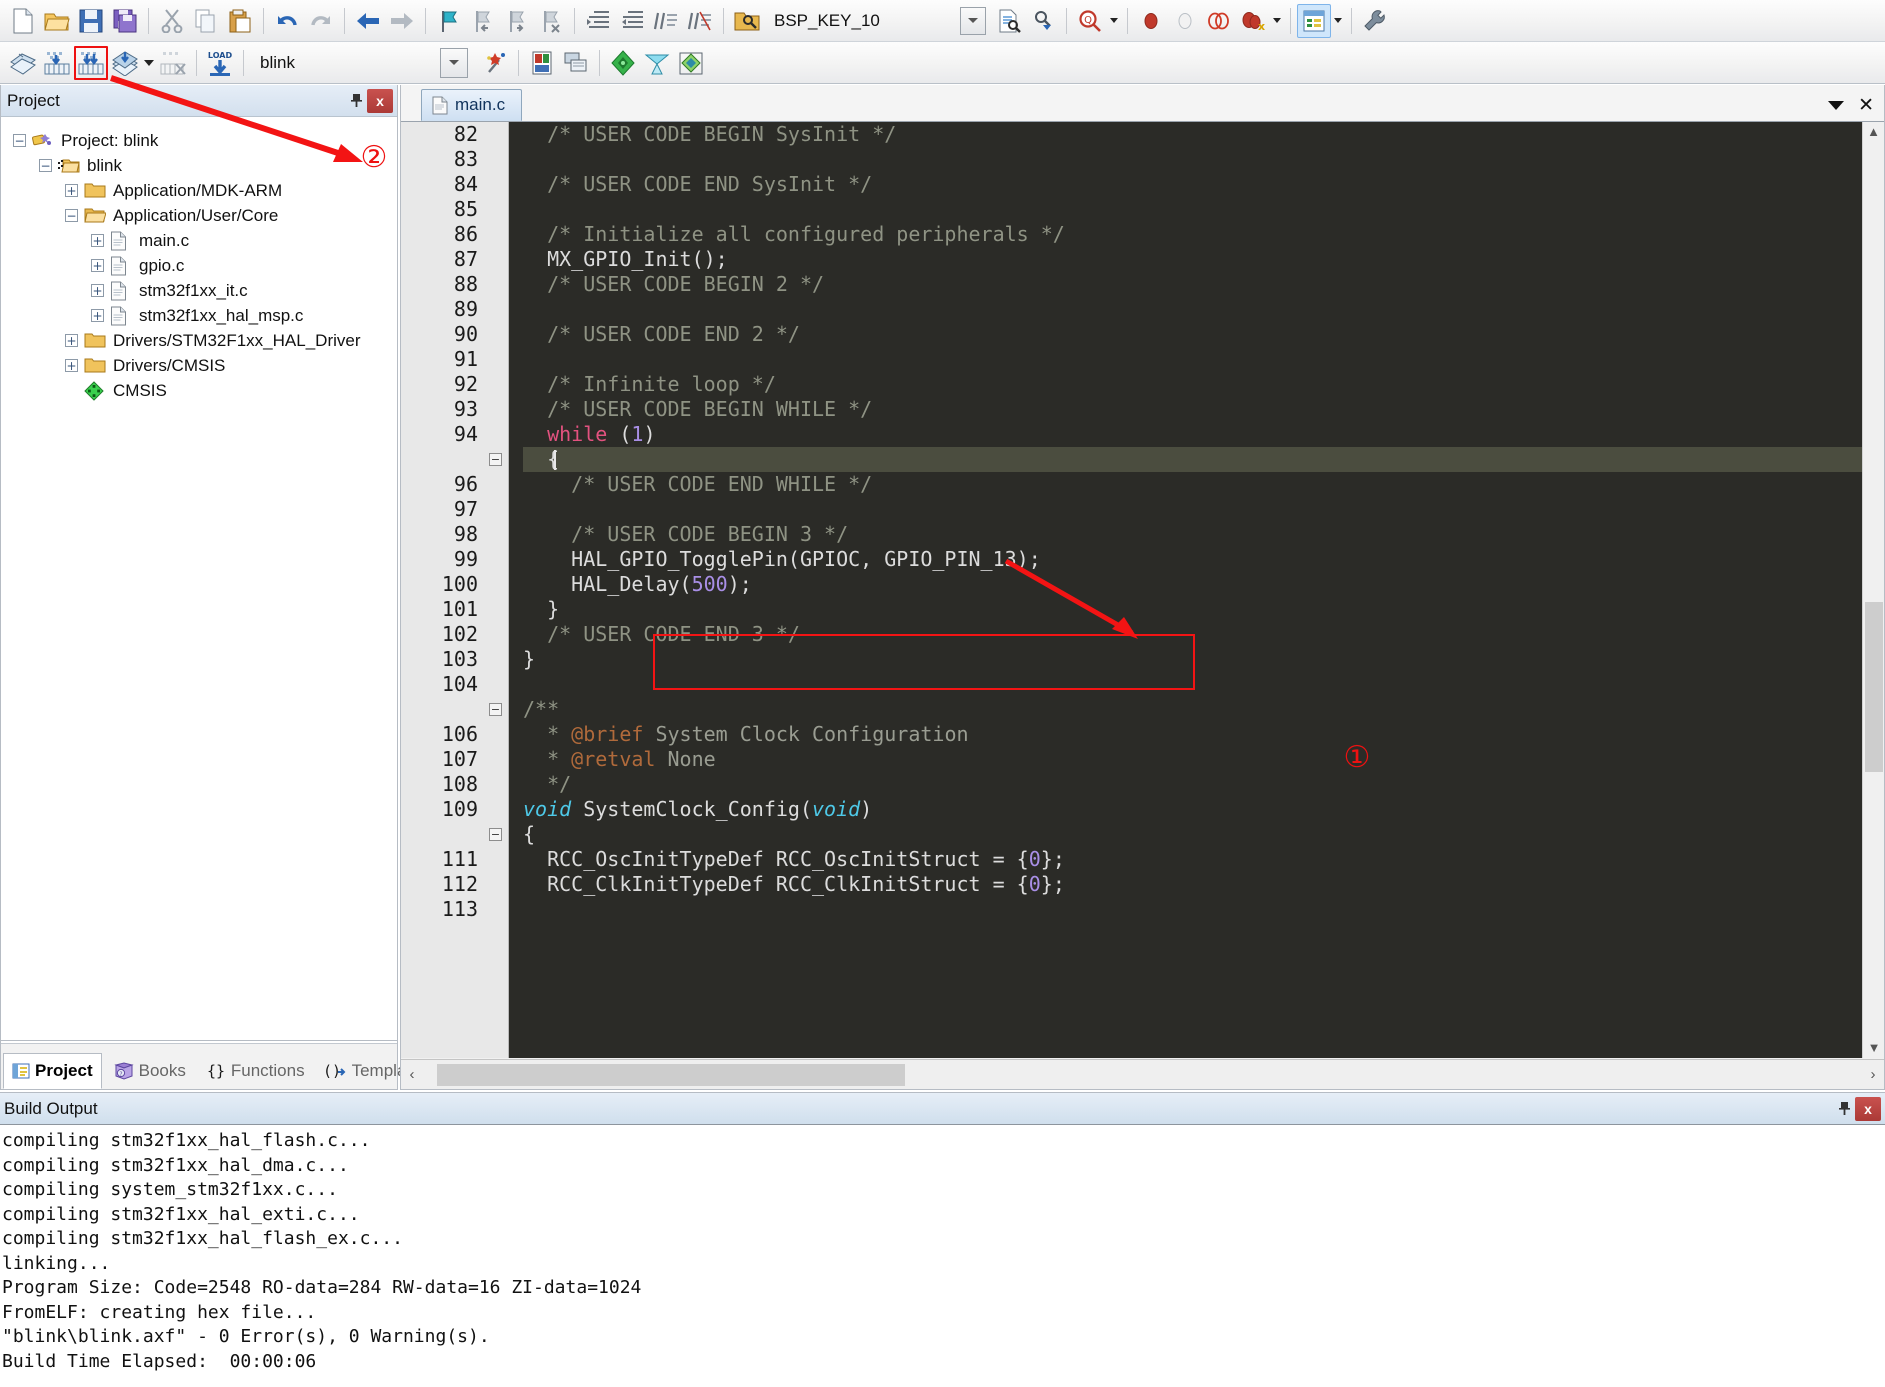 This screenshot has height=1387, width=1885. Describe the element at coordinates (1313, 20) in the screenshot. I see `manage-windows-icon` at that location.